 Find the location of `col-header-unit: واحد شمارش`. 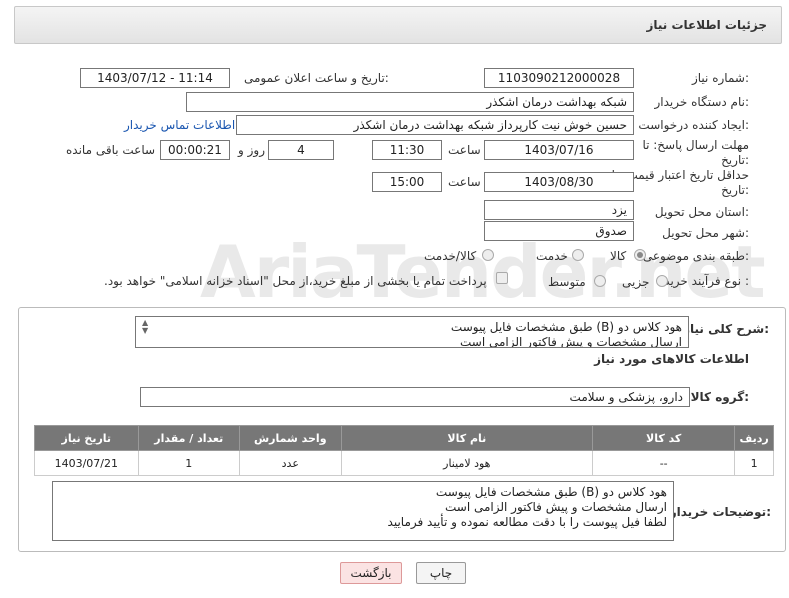

col-header-unit: واحد شمارش is located at coordinates (290, 438).